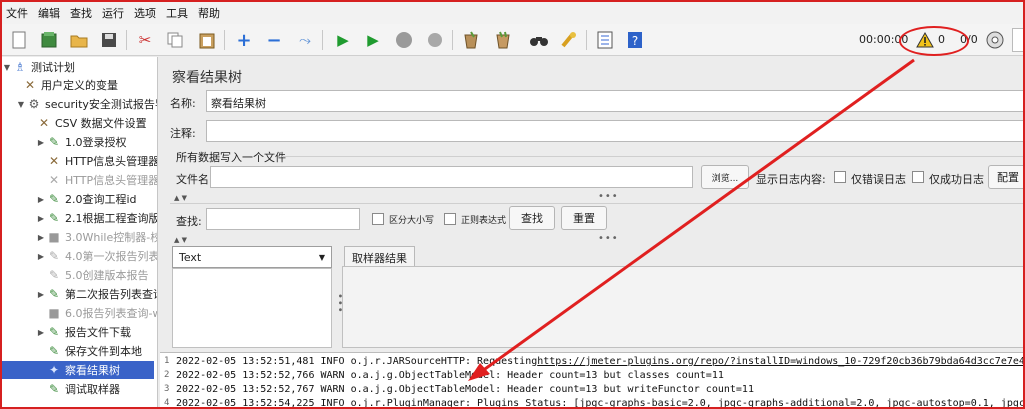  I want to click on tree-item-label: 报告文件下载, so click(98, 332).